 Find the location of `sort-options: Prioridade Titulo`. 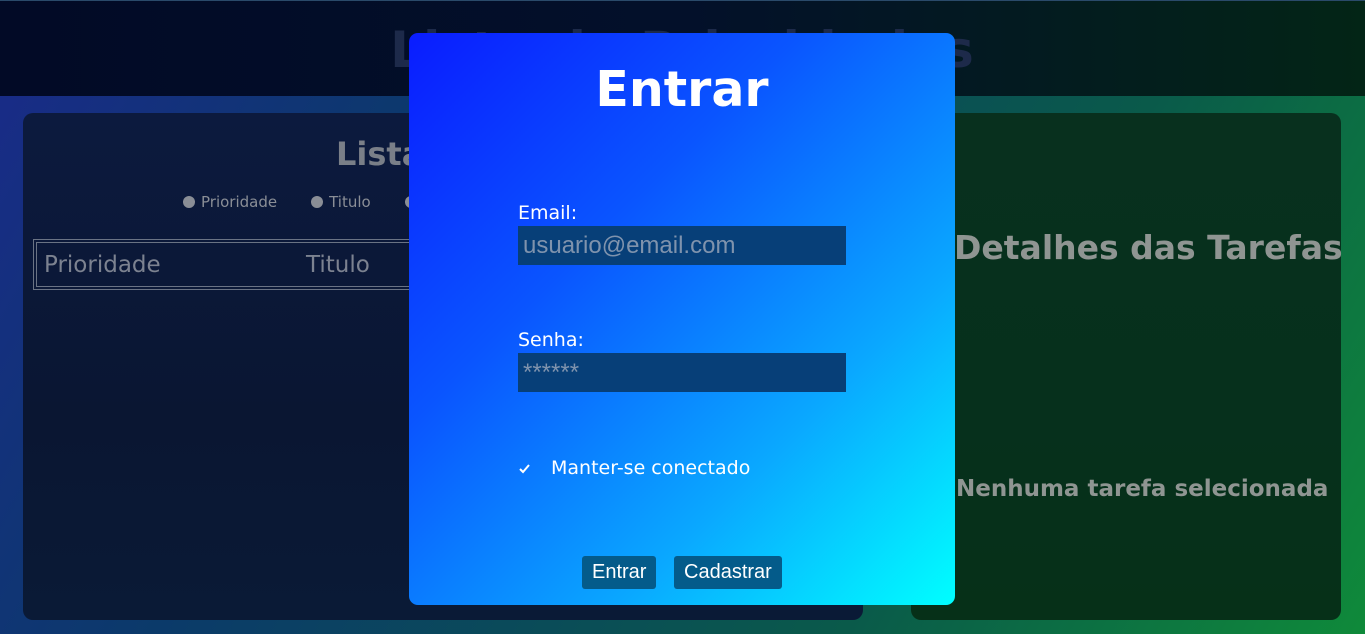

sort-options: Prioridade Titulo is located at coordinates (303, 202).